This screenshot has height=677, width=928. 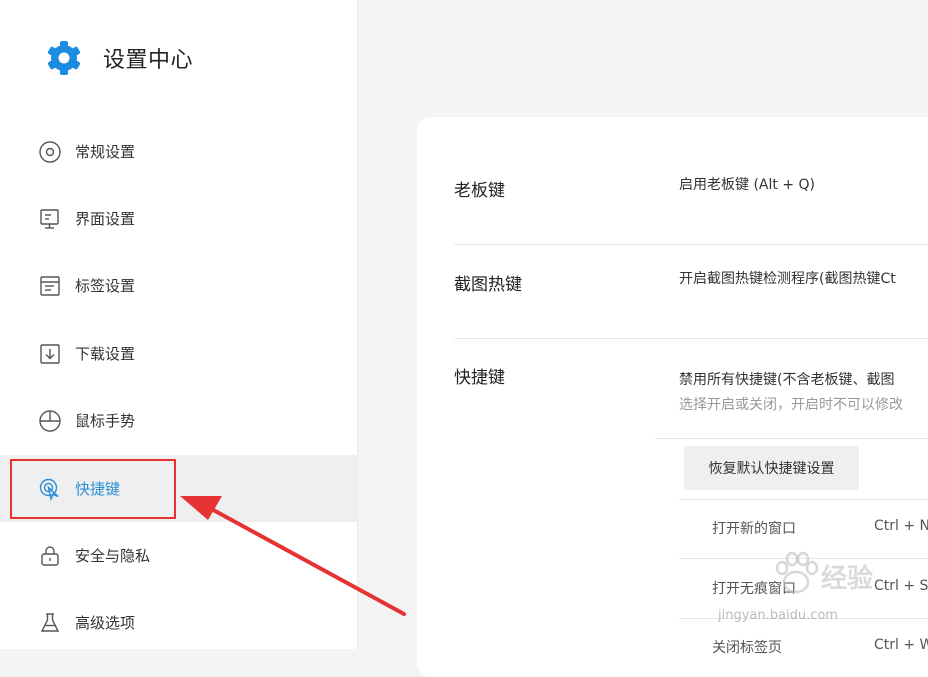 What do you see at coordinates (64, 58) in the screenshot?
I see `gear-icon` at bounding box center [64, 58].